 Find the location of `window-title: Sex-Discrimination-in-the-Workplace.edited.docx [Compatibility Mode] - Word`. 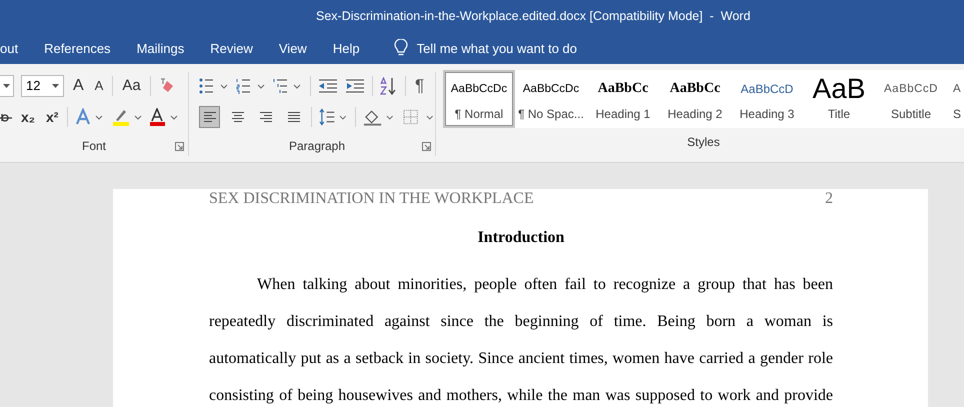

window-title: Sex-Discrimination-in-the-Workplace.edited.docx [Compatibility Mode] - Word is located at coordinates (533, 16).